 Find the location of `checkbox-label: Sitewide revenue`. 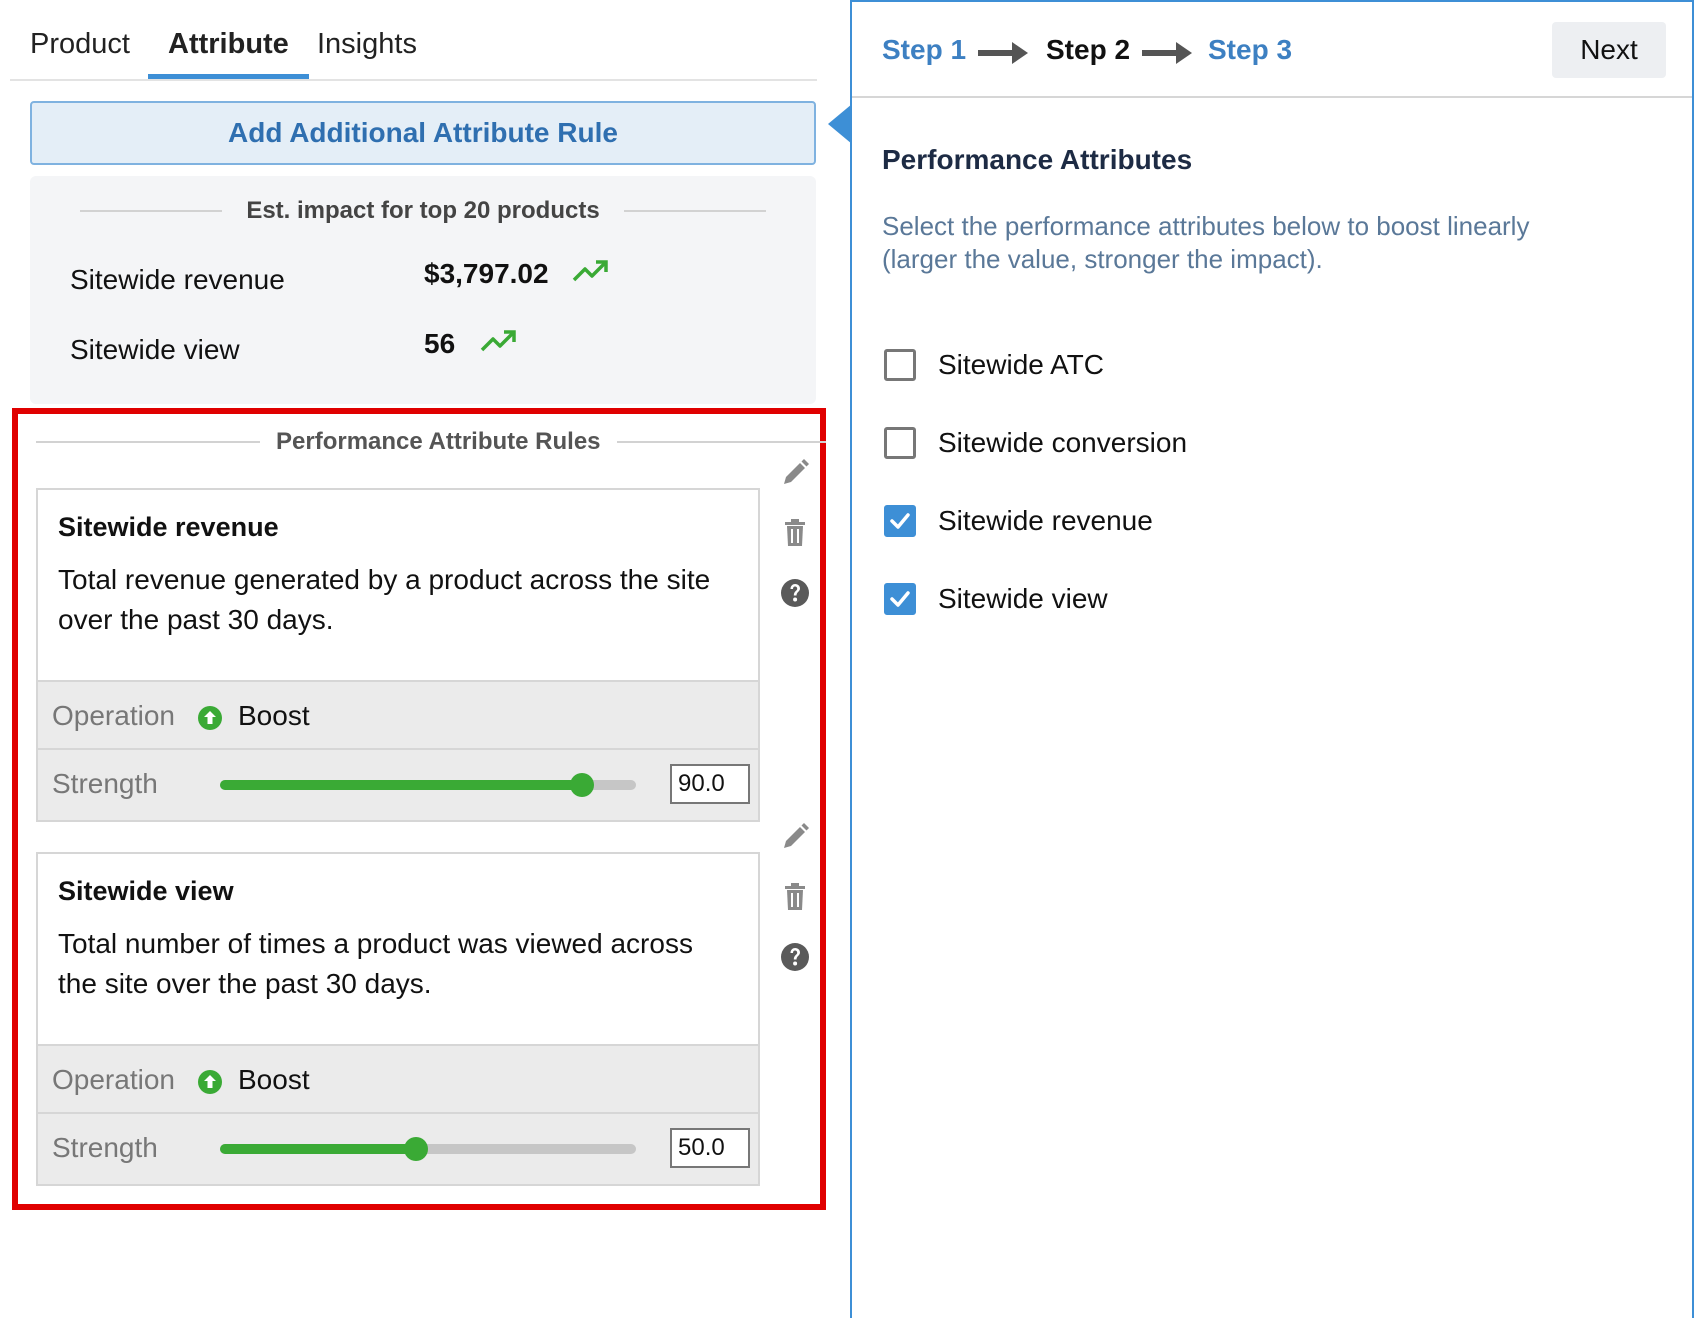

checkbox-label: Sitewide revenue is located at coordinates (1045, 520).